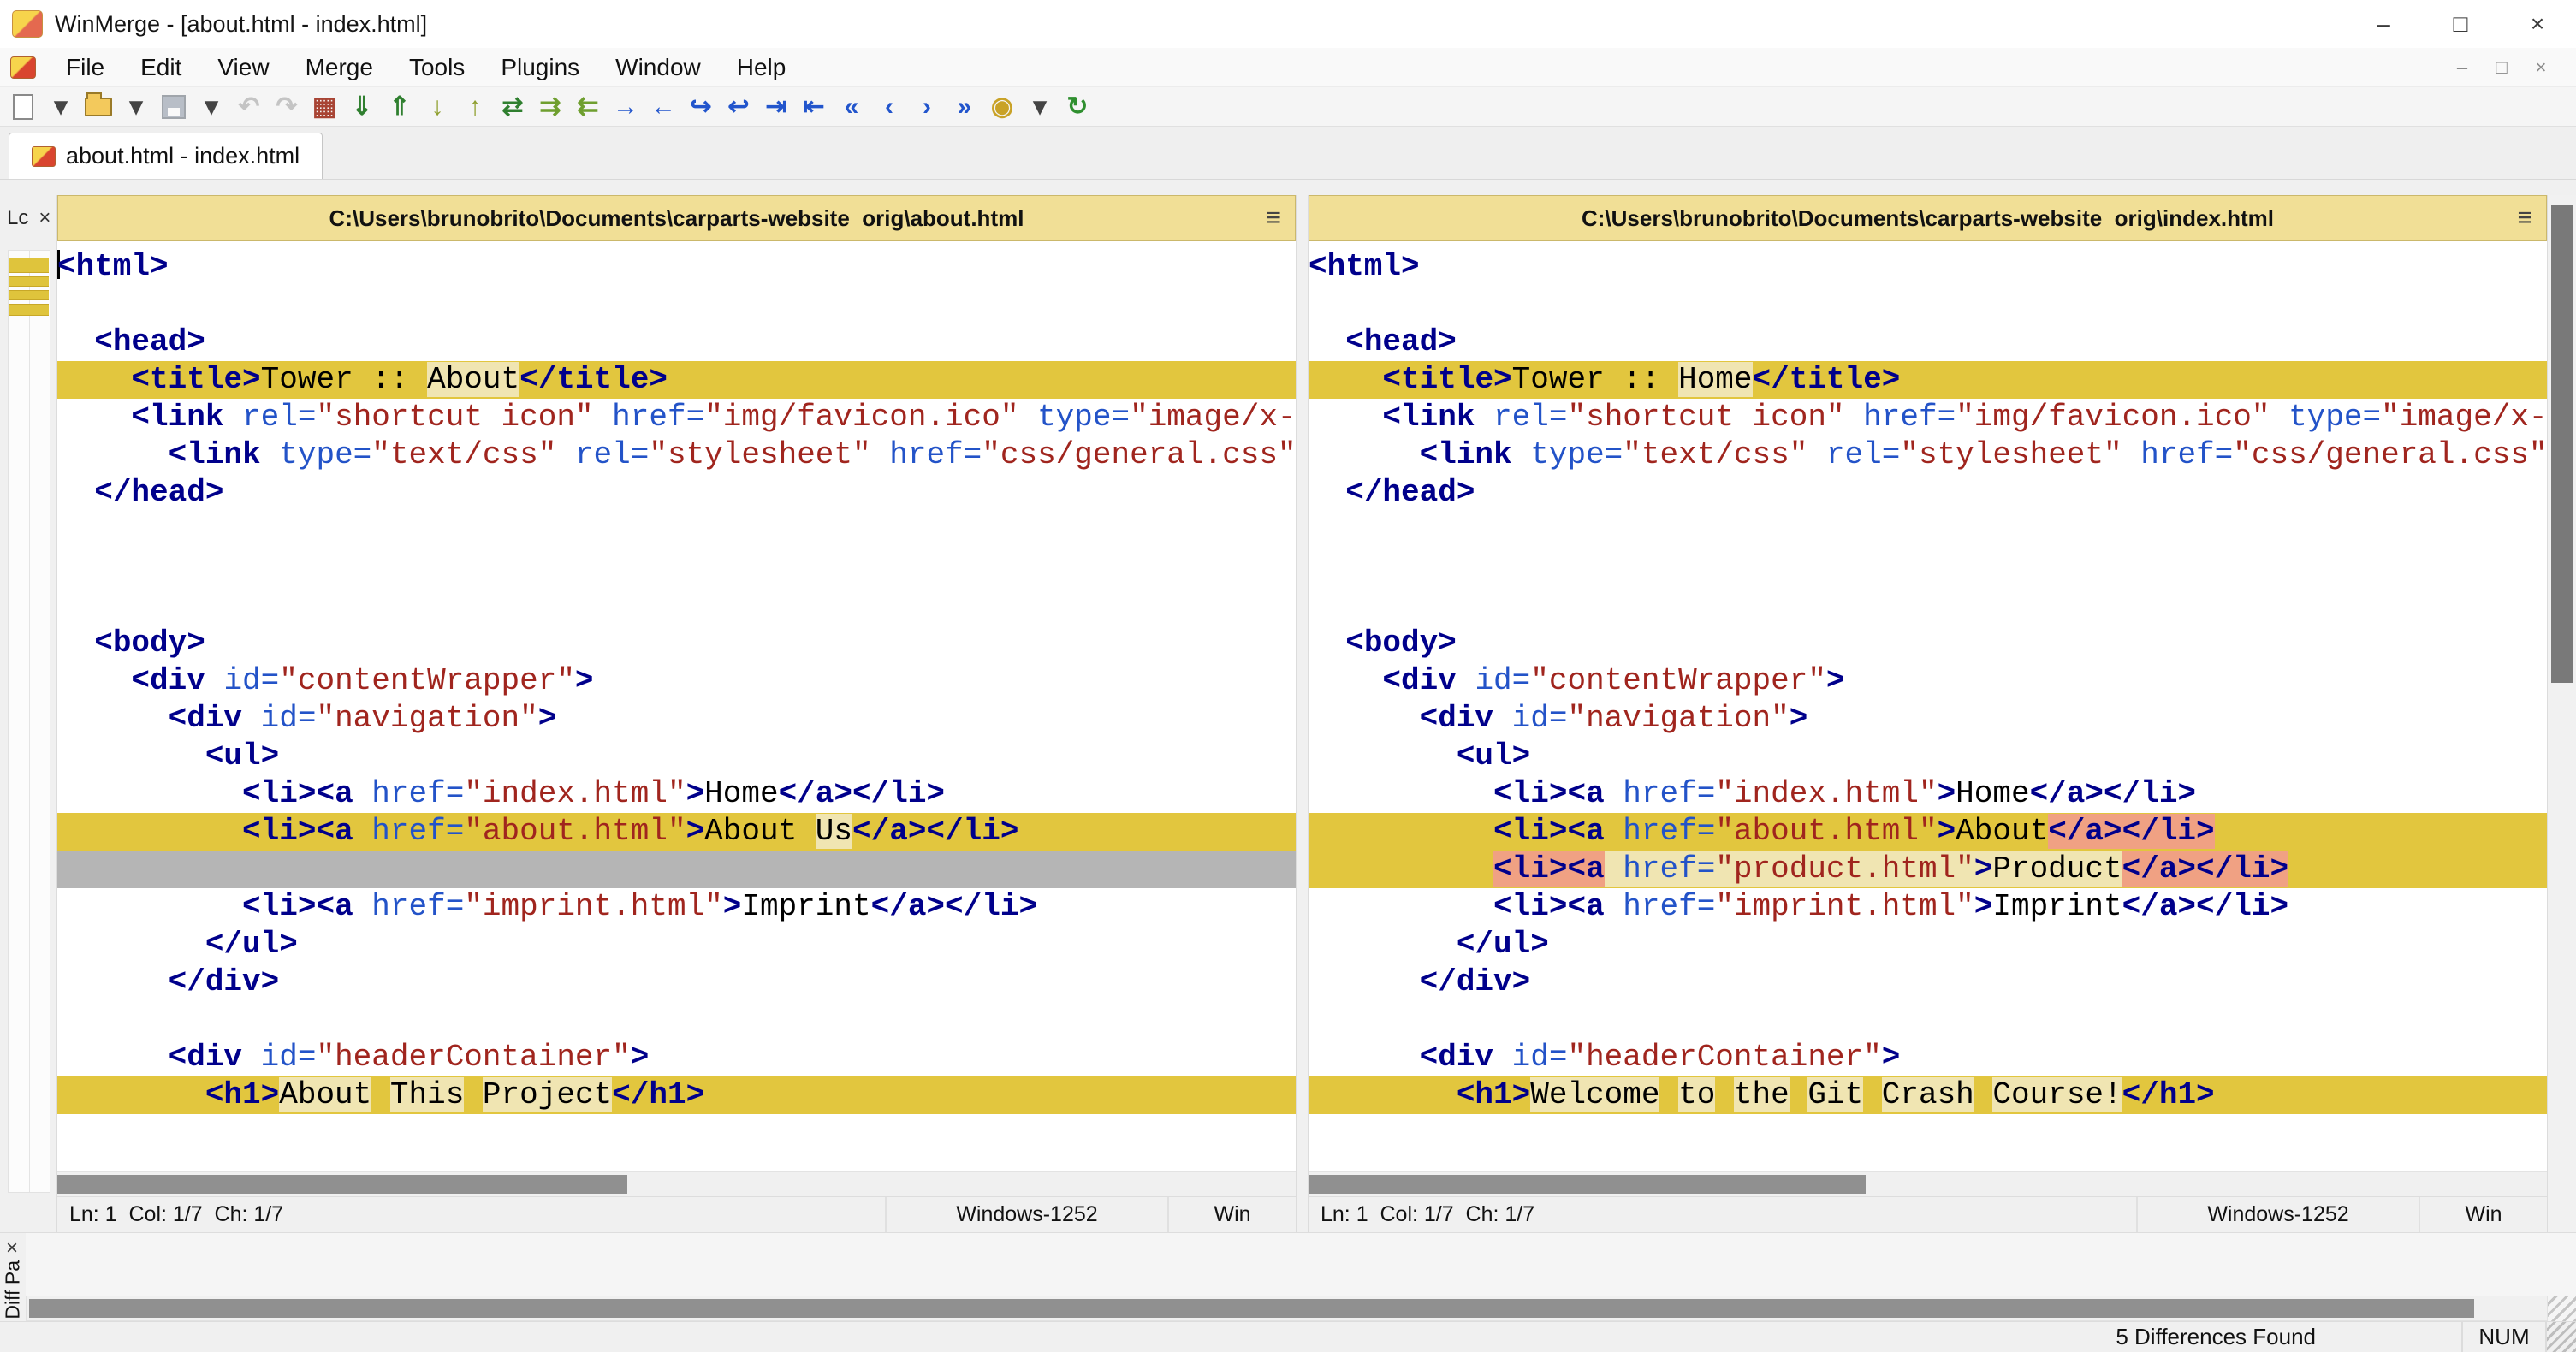 The width and height of the screenshot is (2576, 1352). What do you see at coordinates (2460, 24) in the screenshot?
I see `maximize-button: □` at bounding box center [2460, 24].